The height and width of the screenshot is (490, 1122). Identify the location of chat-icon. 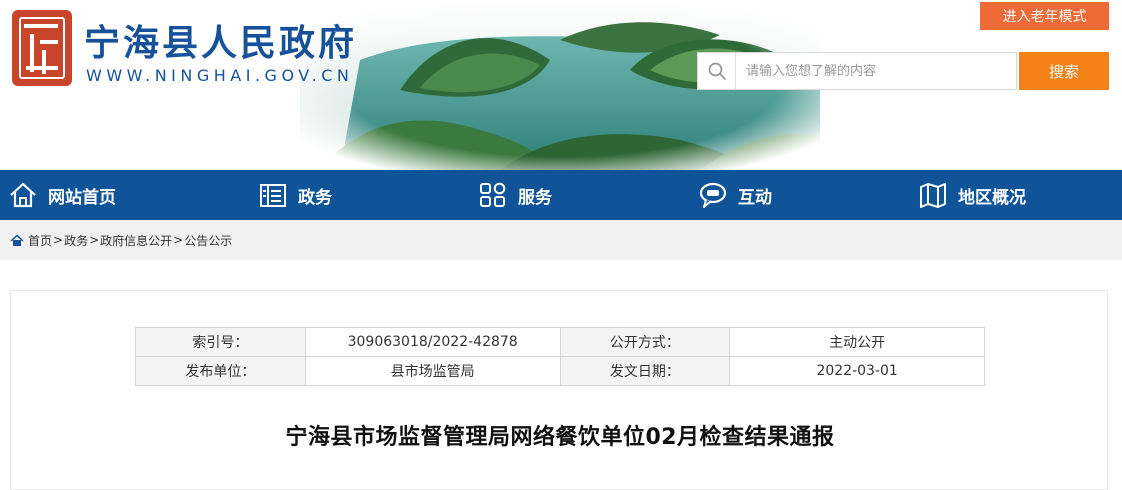
(713, 195).